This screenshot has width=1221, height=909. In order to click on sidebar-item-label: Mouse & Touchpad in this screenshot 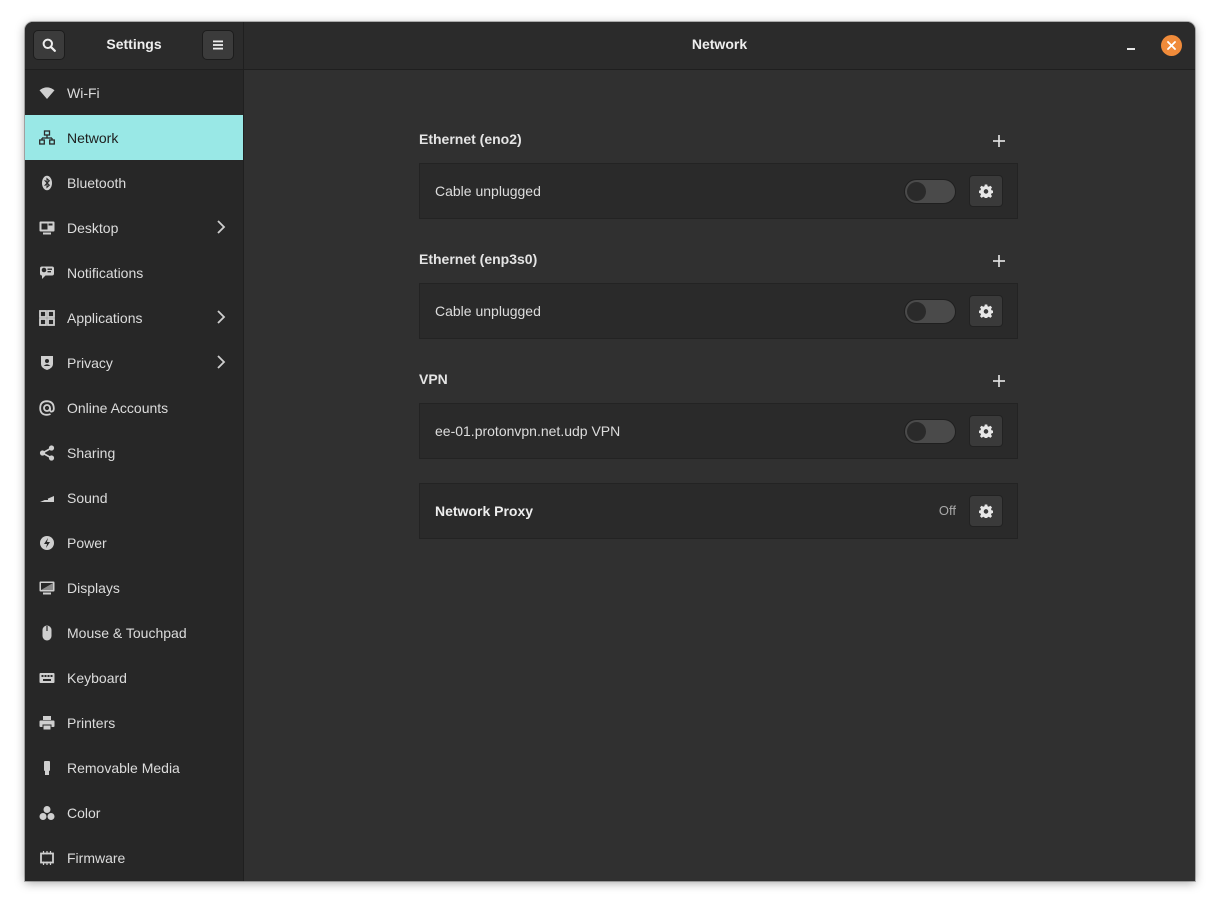, I will do `click(127, 632)`.